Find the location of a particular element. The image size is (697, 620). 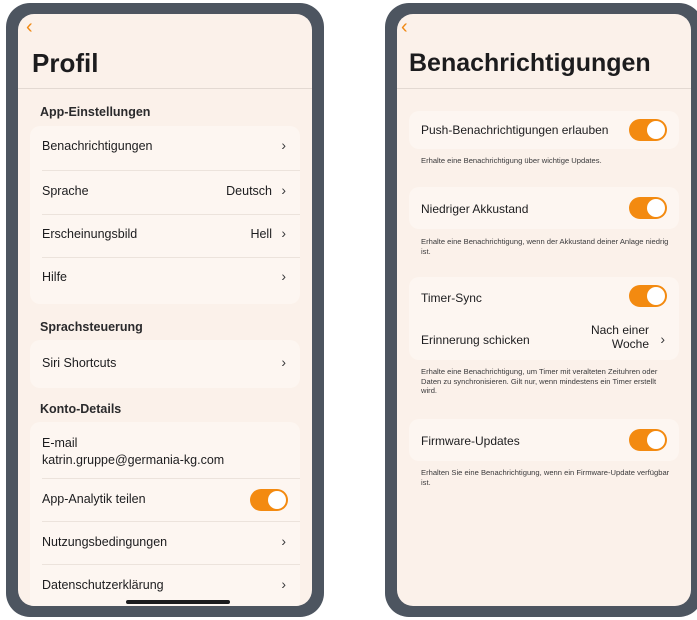

reminder-label: Erinnerung schicken is located at coordinates (475, 340).